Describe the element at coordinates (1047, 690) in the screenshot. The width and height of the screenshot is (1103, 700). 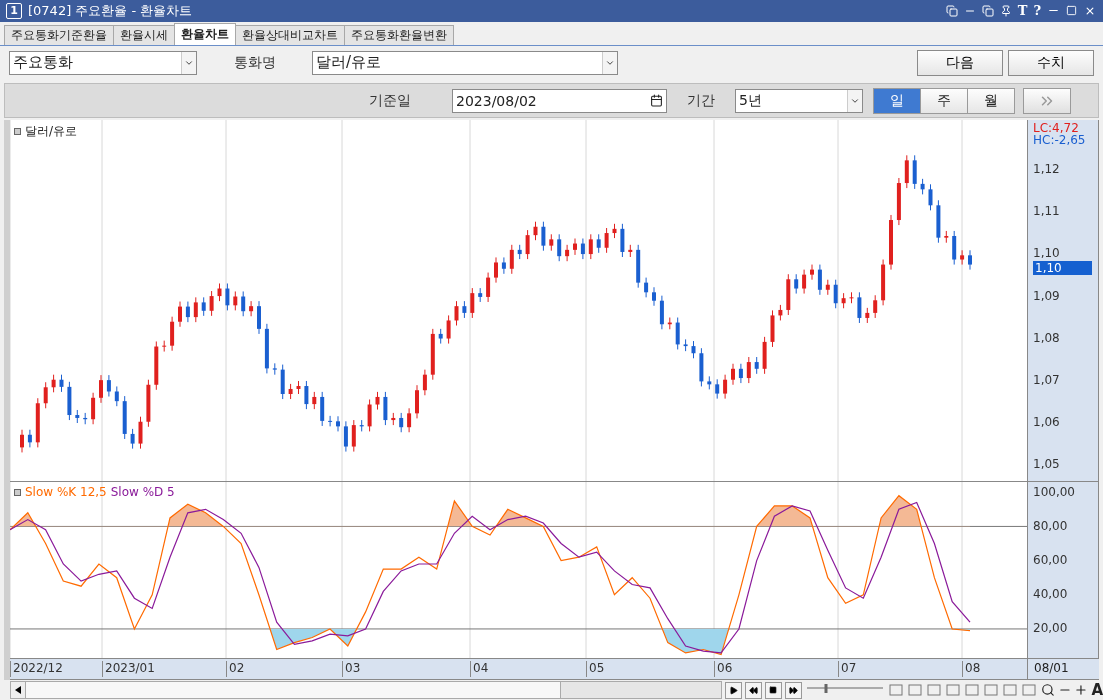
I see `search-icon` at that location.